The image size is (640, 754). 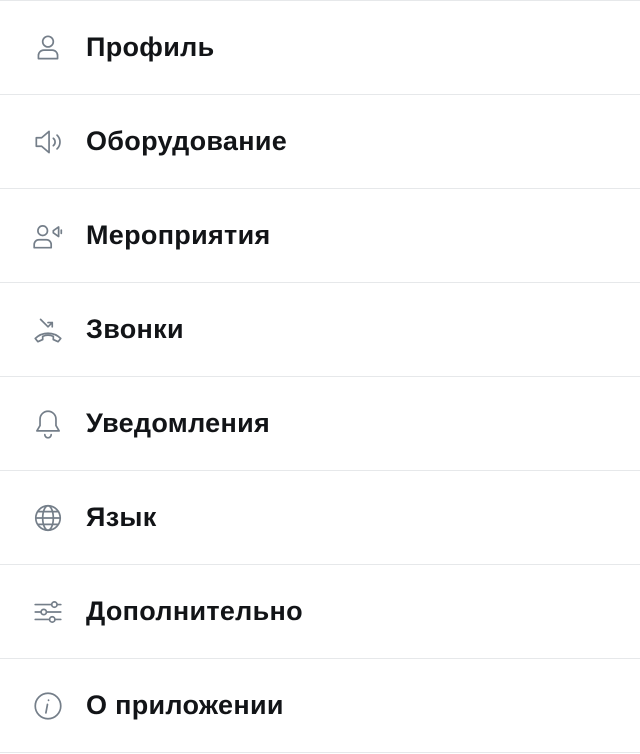 I want to click on menu-item-notifications: Уведомления, so click(x=320, y=424).